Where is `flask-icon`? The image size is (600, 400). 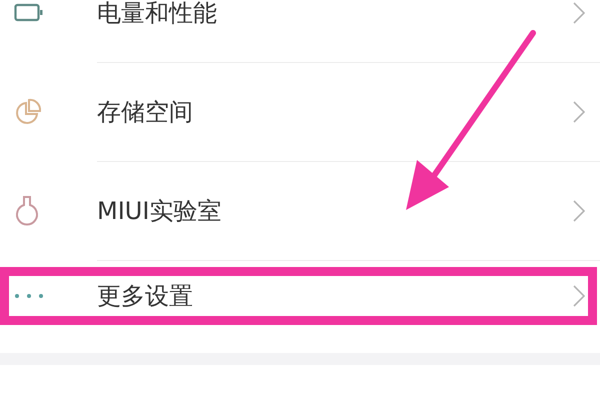
flask-icon is located at coordinates (27, 211).